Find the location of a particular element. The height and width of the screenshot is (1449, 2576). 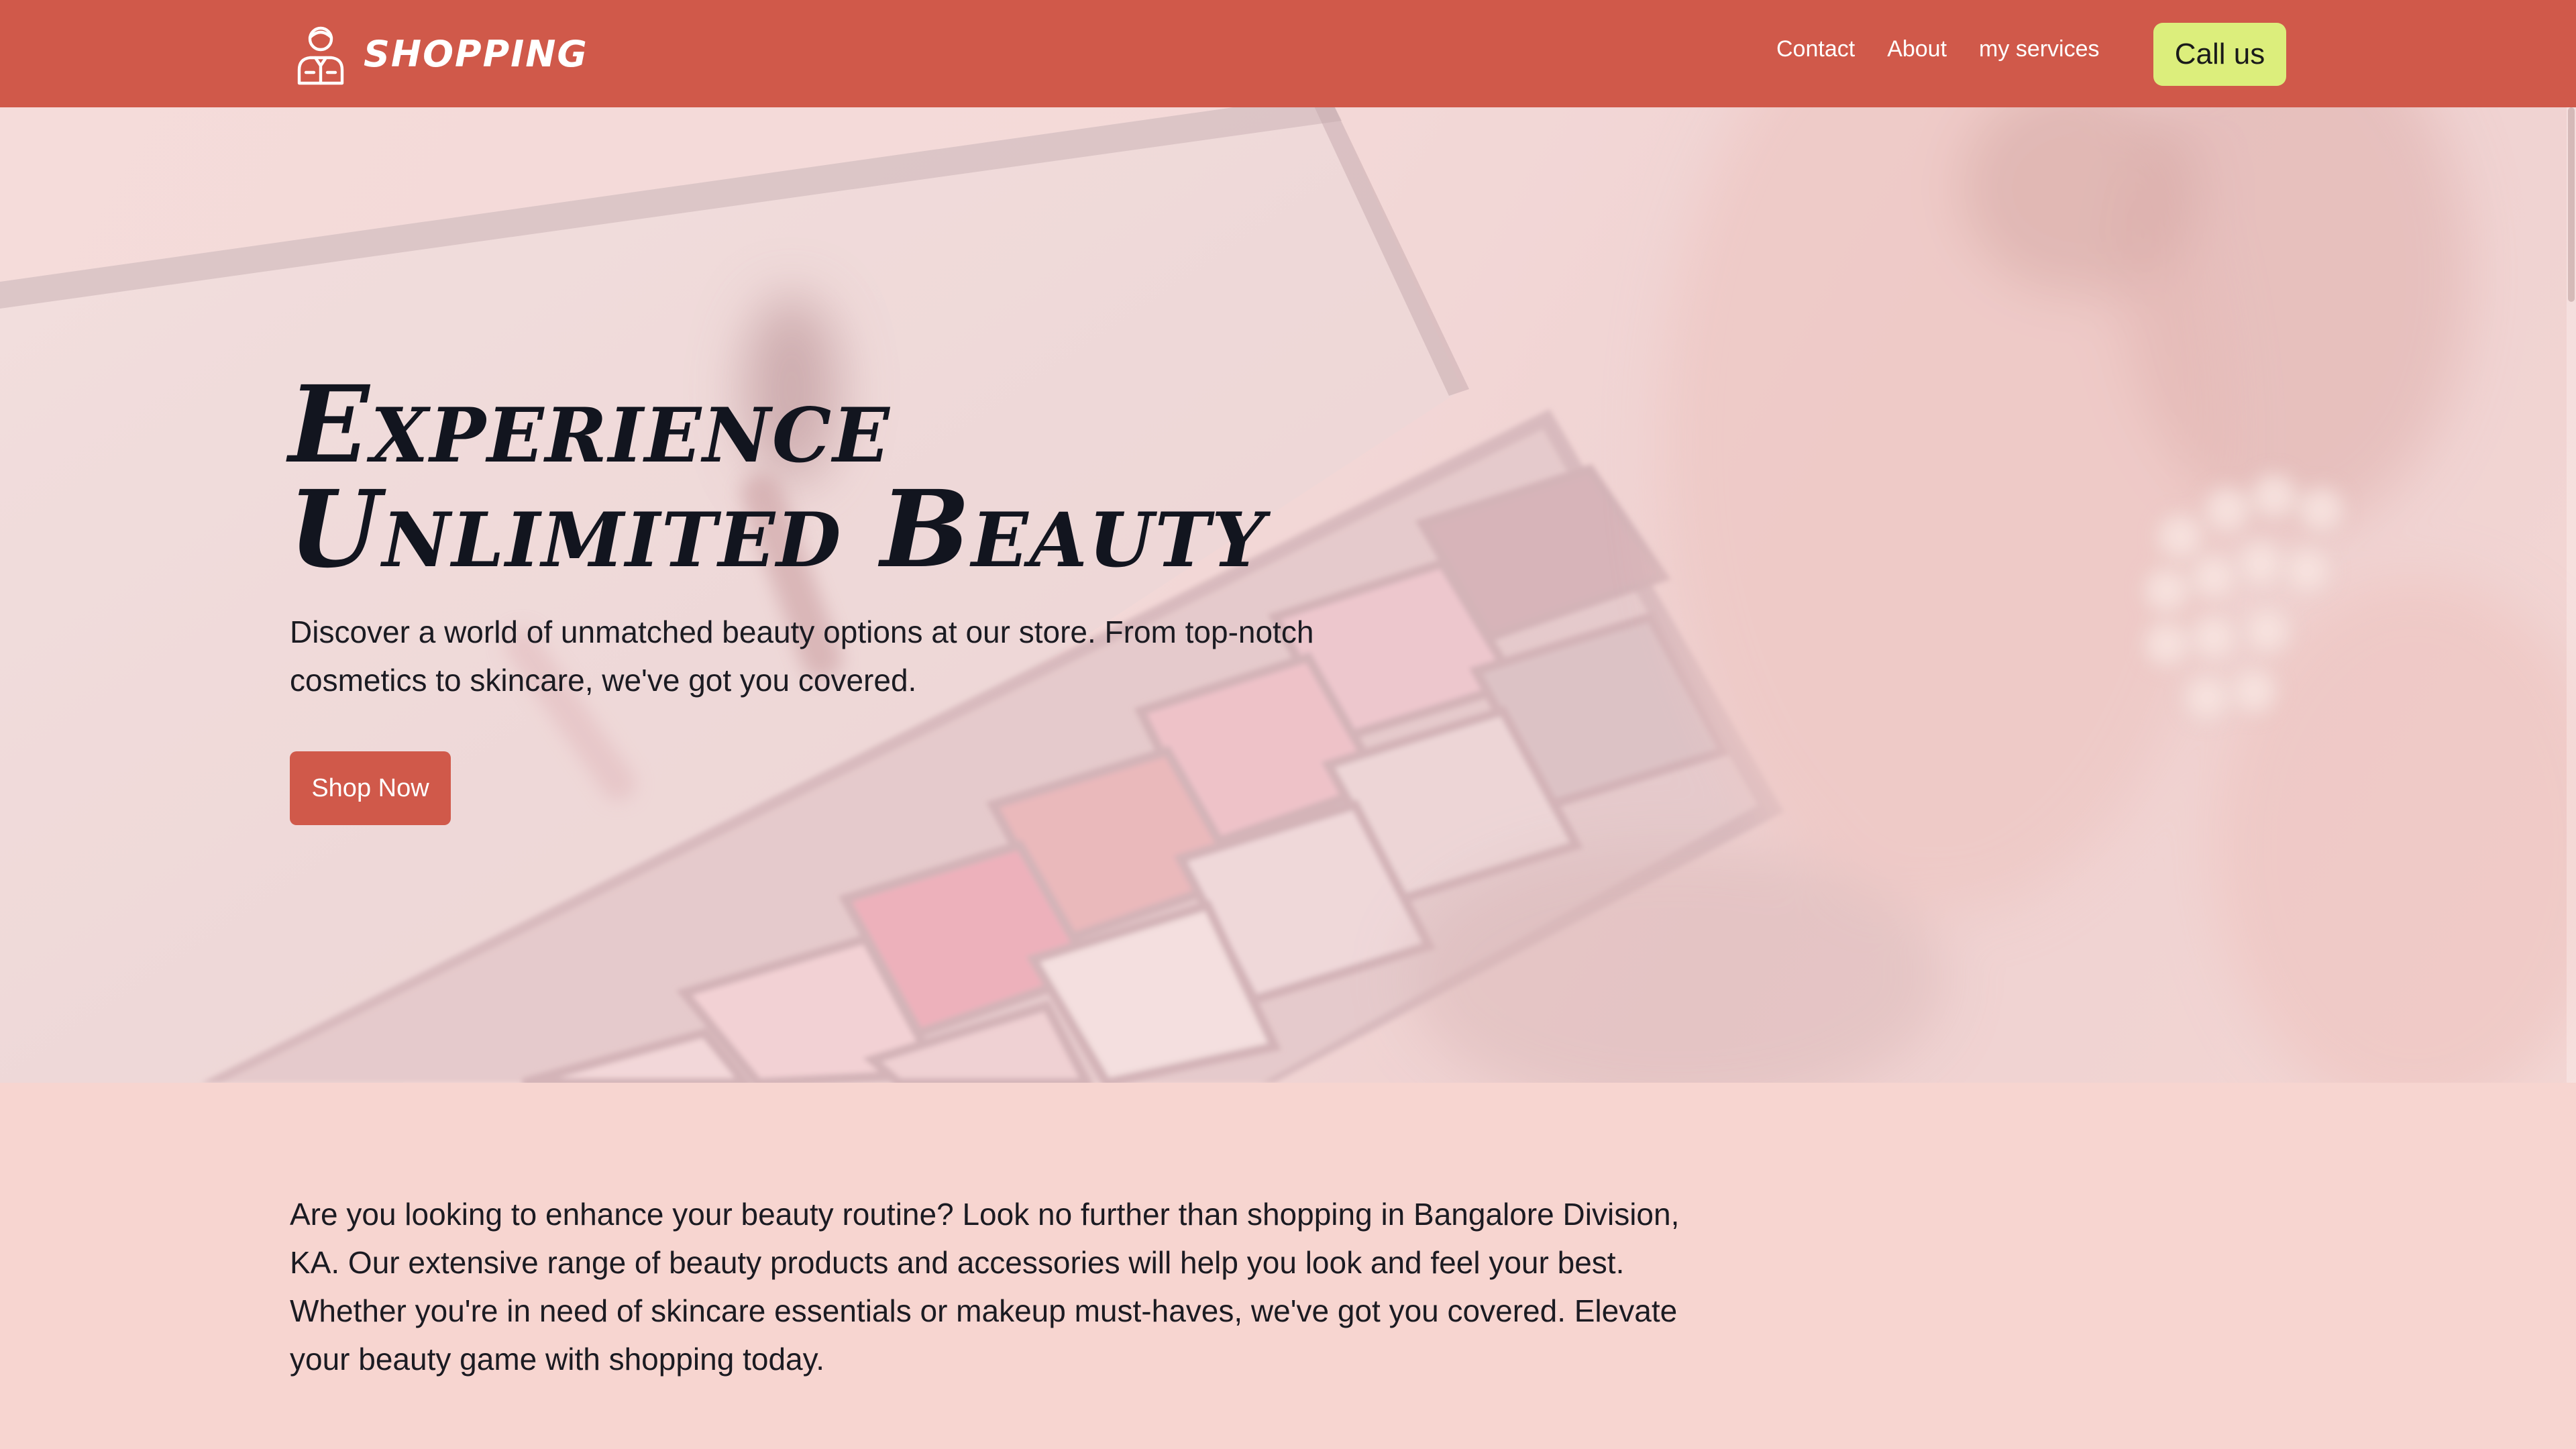

shop-now-button: Shop Now is located at coordinates (370, 788).